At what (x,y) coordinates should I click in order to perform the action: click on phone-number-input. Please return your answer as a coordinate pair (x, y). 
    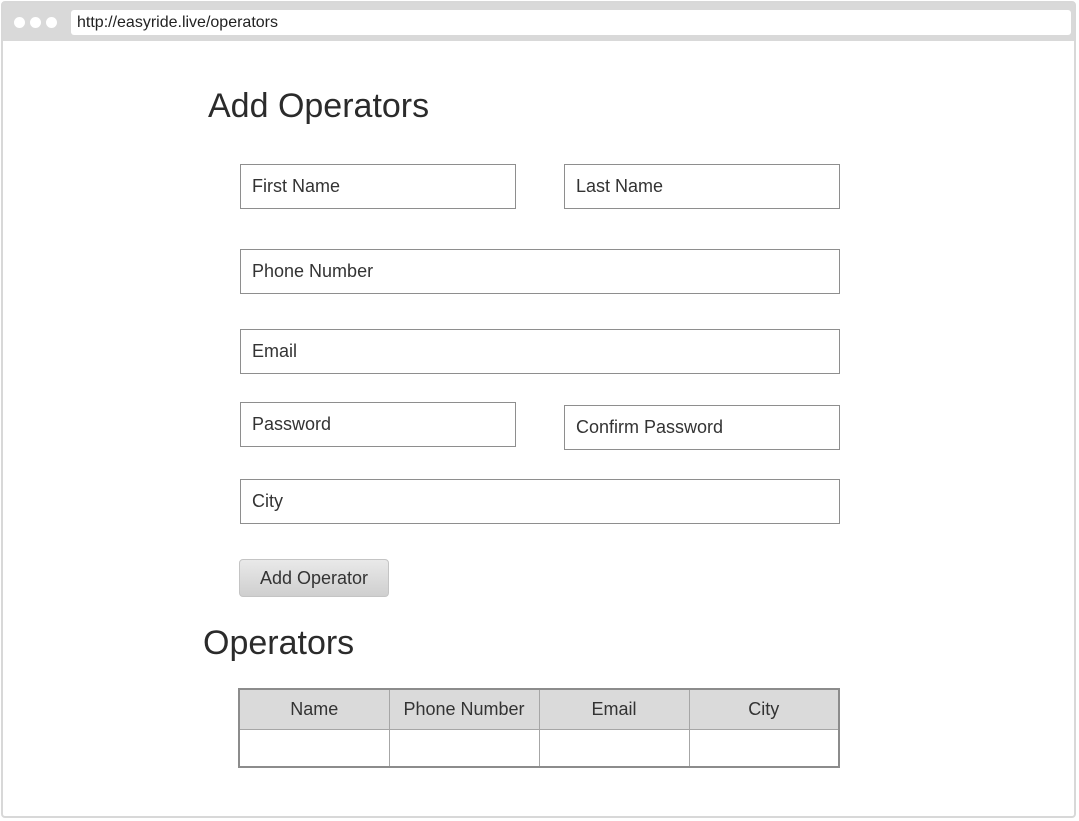
    Looking at the image, I should click on (540, 271).